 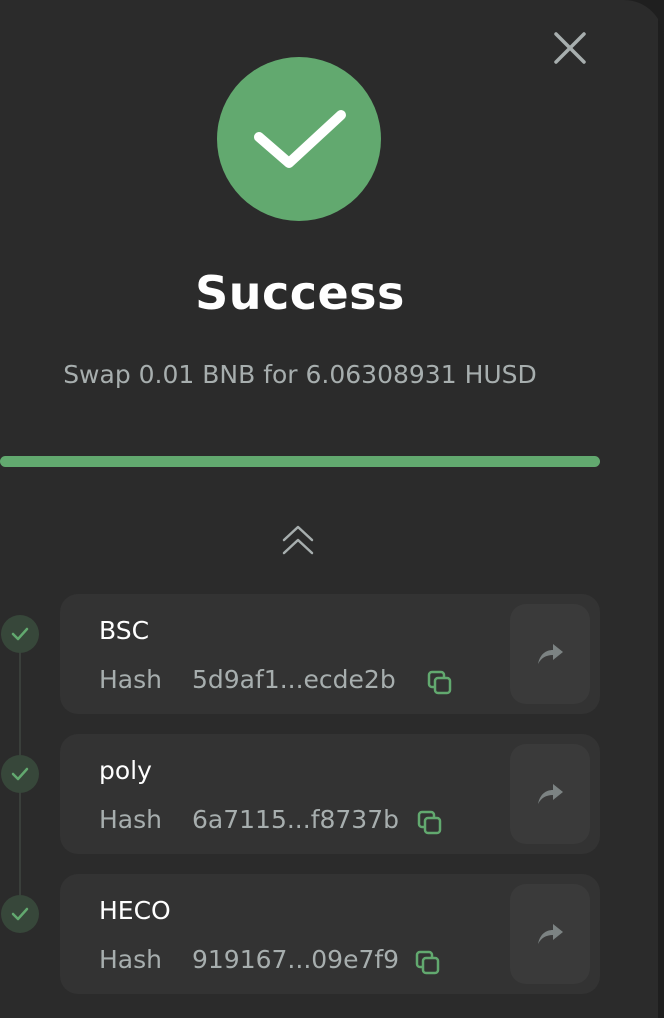 What do you see at coordinates (330, 794) in the screenshot?
I see `step-card-poly: poly Hash 6a7115...f8737b` at bounding box center [330, 794].